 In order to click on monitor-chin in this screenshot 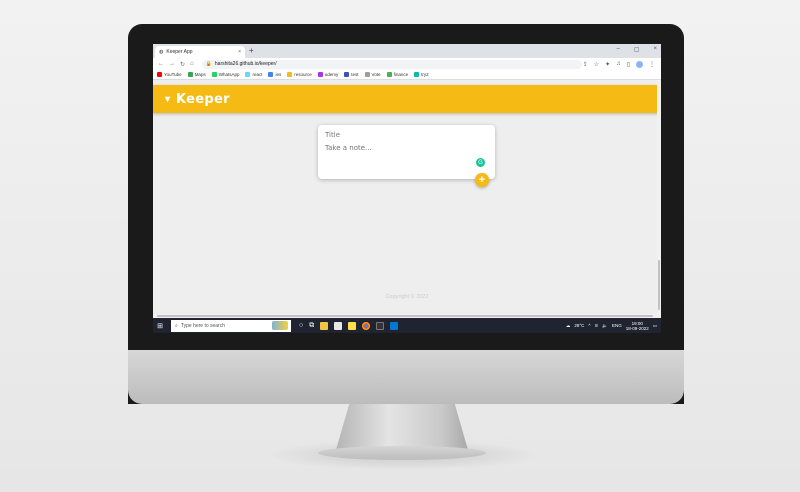, I will do `click(406, 377)`.